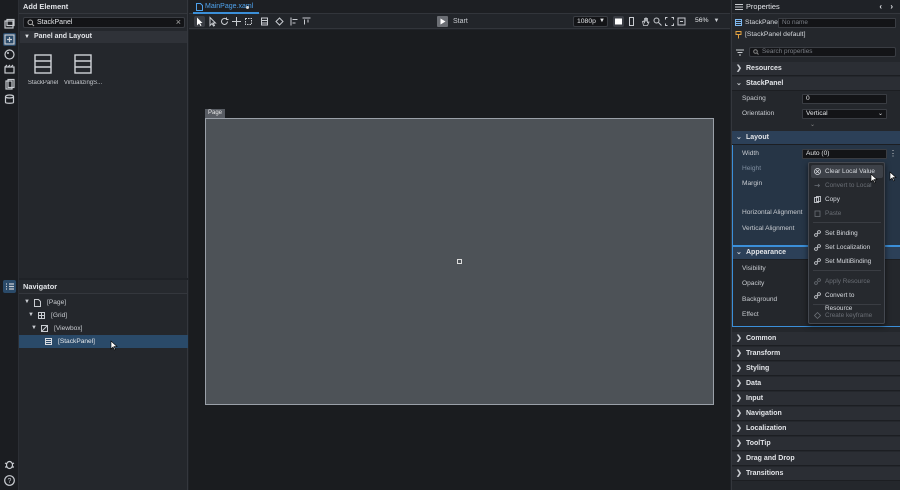 This screenshot has height=490, width=900. What do you see at coordinates (27, 37) in the screenshot?
I see `chevron-down-icon: ▼` at bounding box center [27, 37].